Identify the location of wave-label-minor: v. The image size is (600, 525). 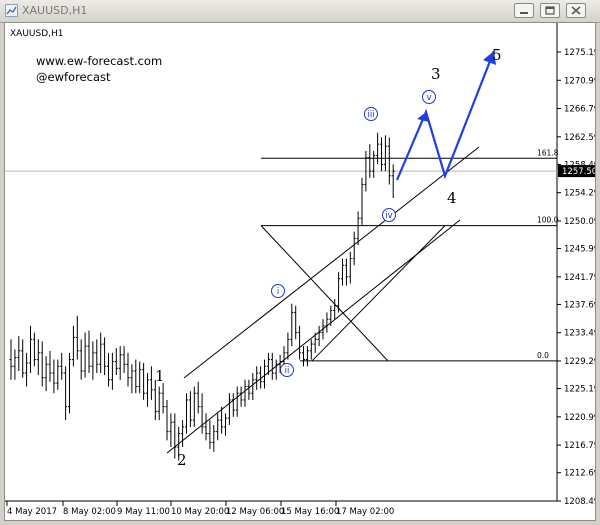
(428, 98).